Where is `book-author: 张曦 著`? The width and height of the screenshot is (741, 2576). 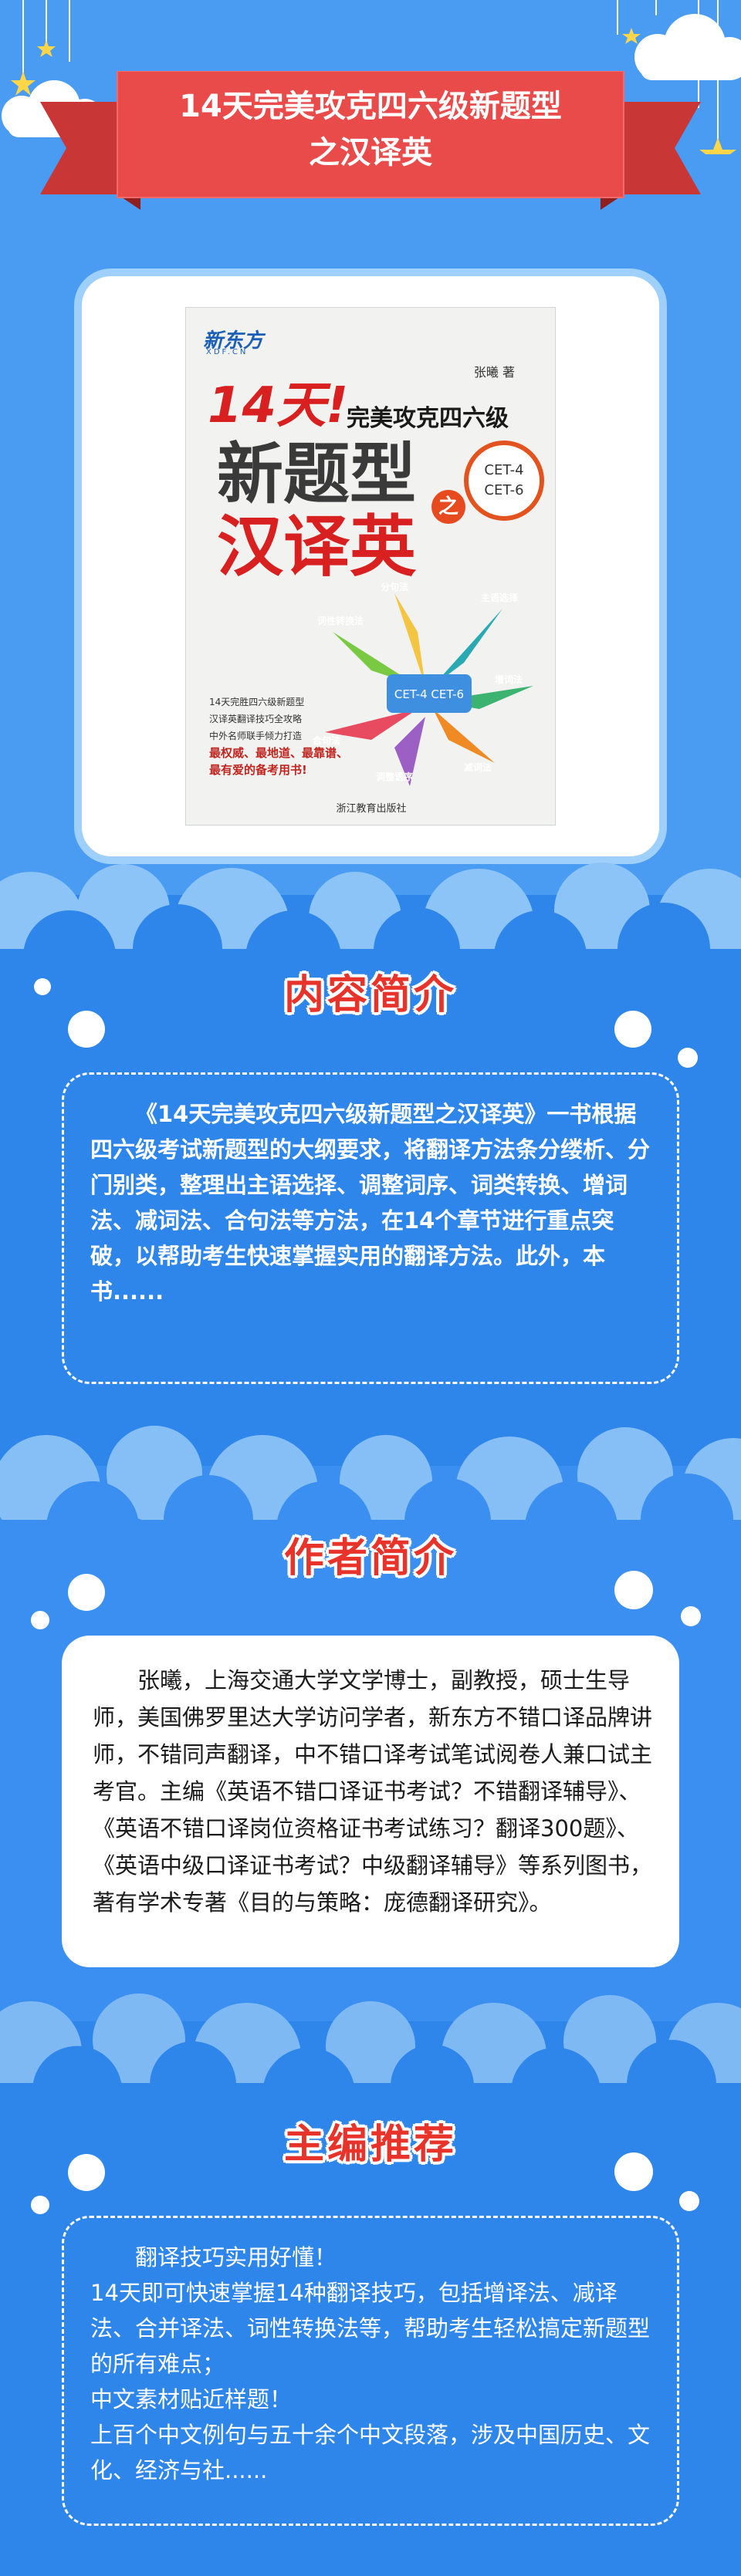 book-author: 张曦 著 is located at coordinates (494, 372).